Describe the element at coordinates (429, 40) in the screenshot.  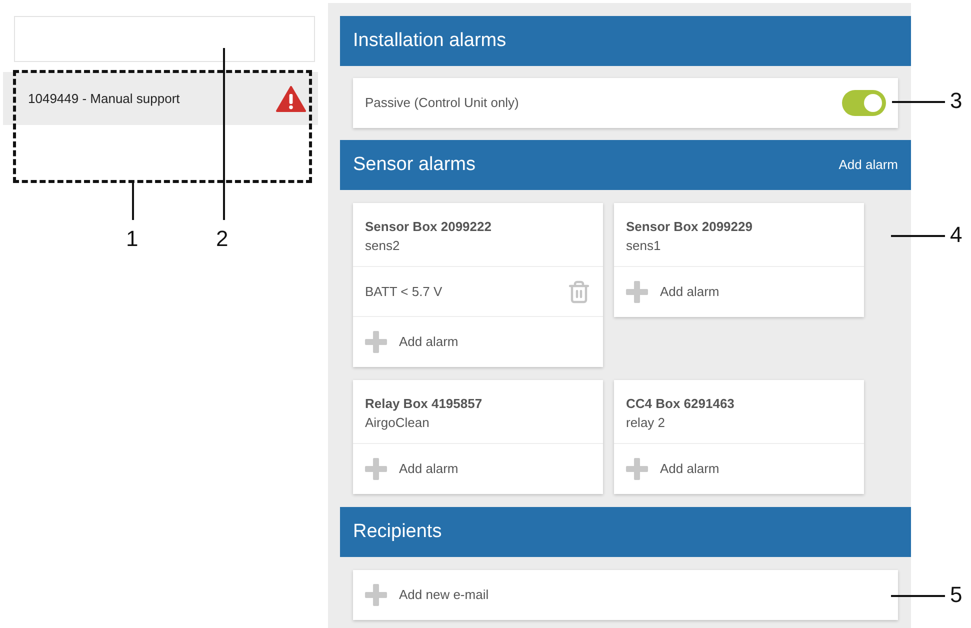
I see `section-title: Installation alarms` at that location.